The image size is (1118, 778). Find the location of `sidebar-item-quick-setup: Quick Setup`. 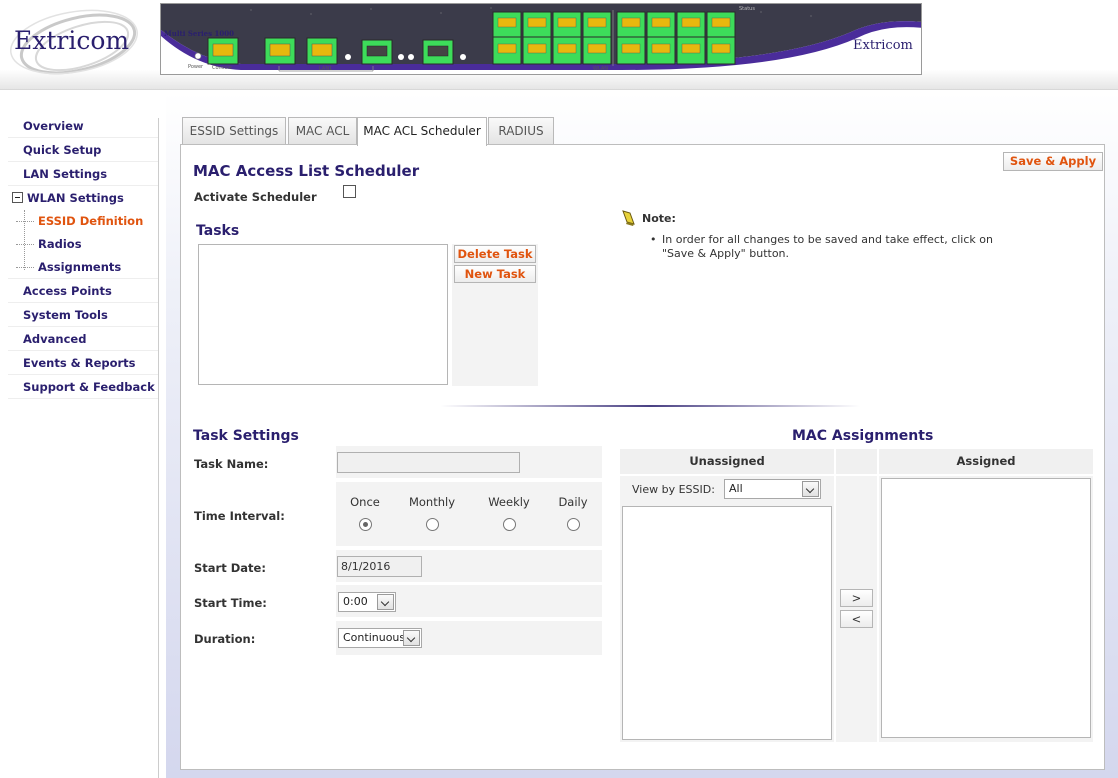

sidebar-item-quick-setup: Quick Setup is located at coordinates (83, 150).